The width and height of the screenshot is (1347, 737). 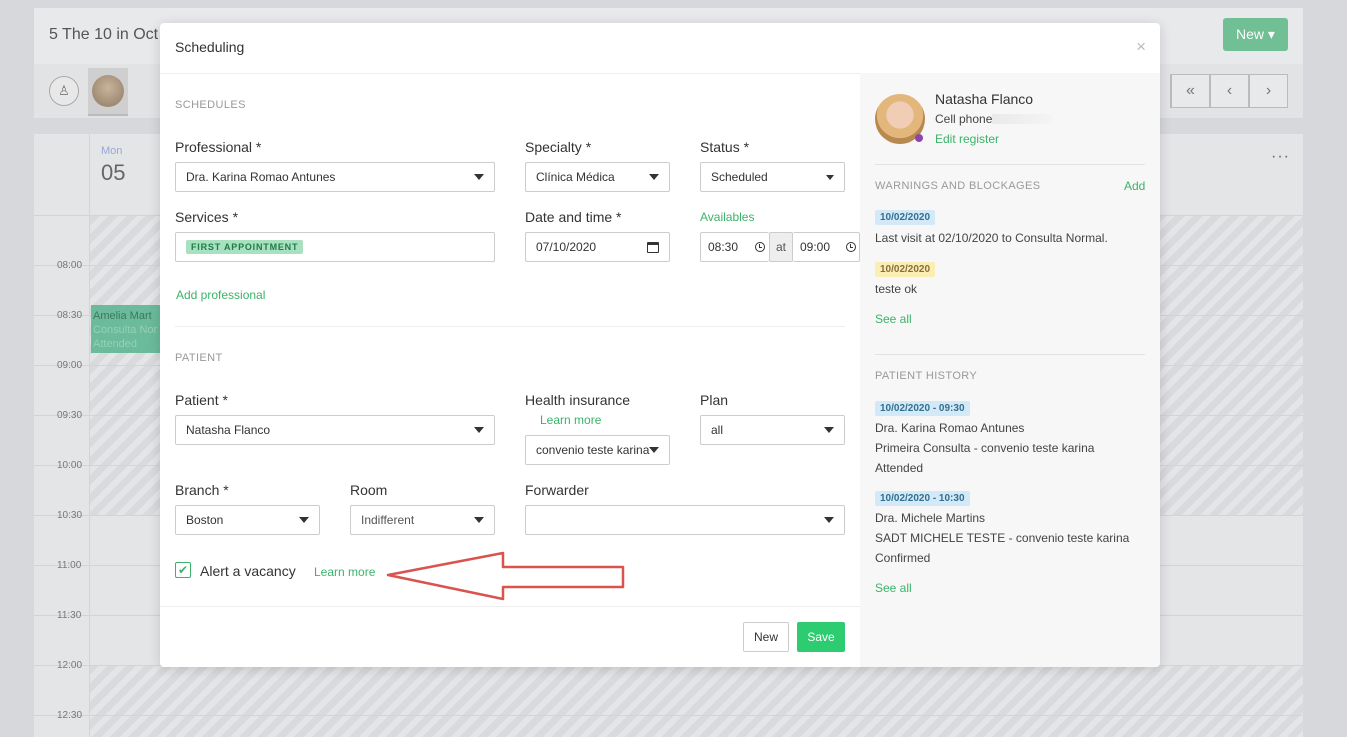 What do you see at coordinates (1134, 186) in the screenshot?
I see `add-warning-link: Add` at bounding box center [1134, 186].